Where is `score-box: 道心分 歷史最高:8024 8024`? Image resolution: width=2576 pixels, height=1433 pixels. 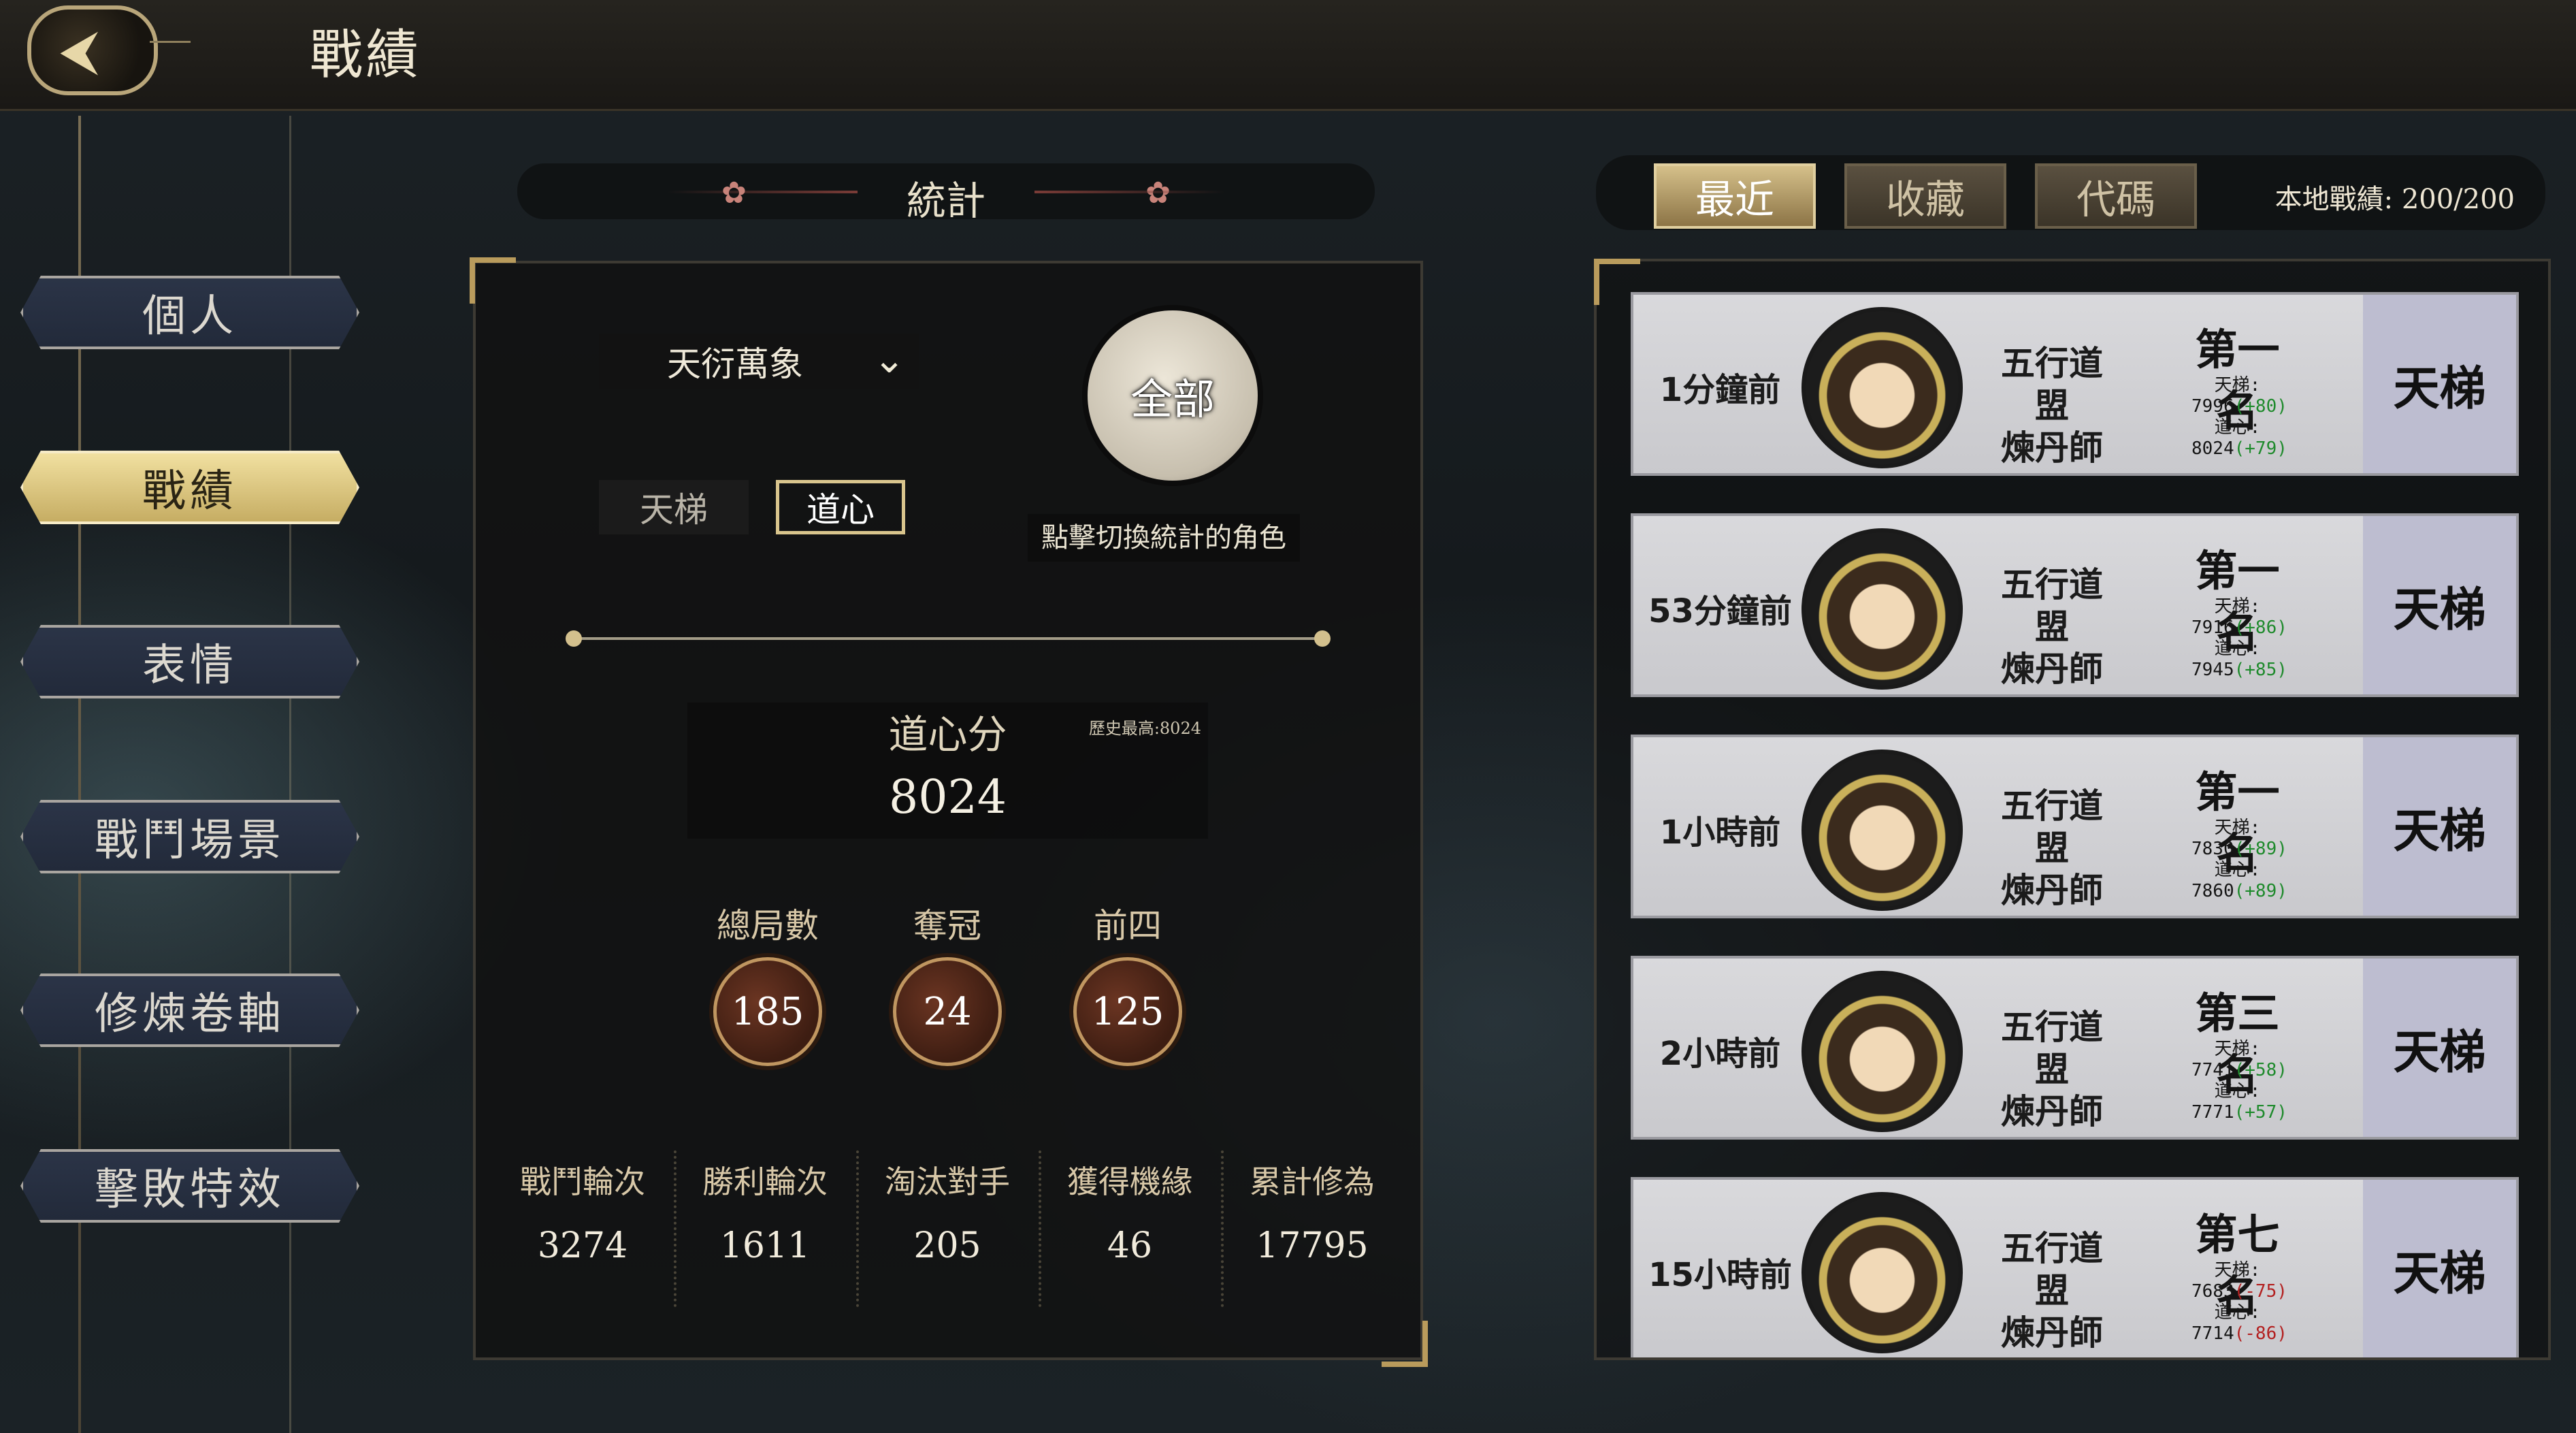
score-box: 道心分 歷史最高:8024 8024 is located at coordinates (947, 771).